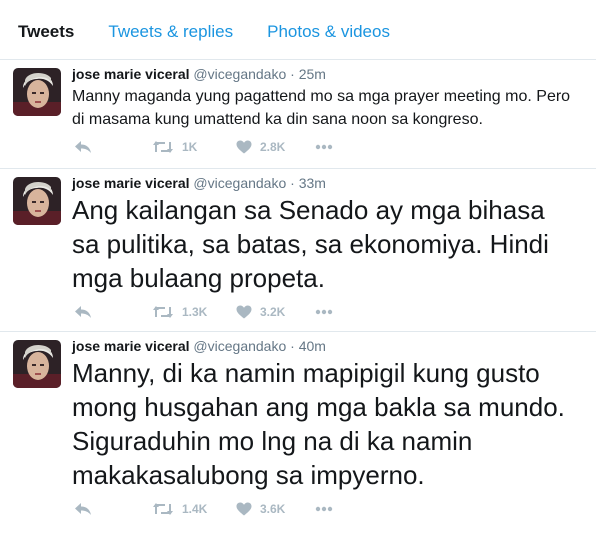 The width and height of the screenshot is (596, 535). I want to click on retweet-count: 1K, so click(190, 147).